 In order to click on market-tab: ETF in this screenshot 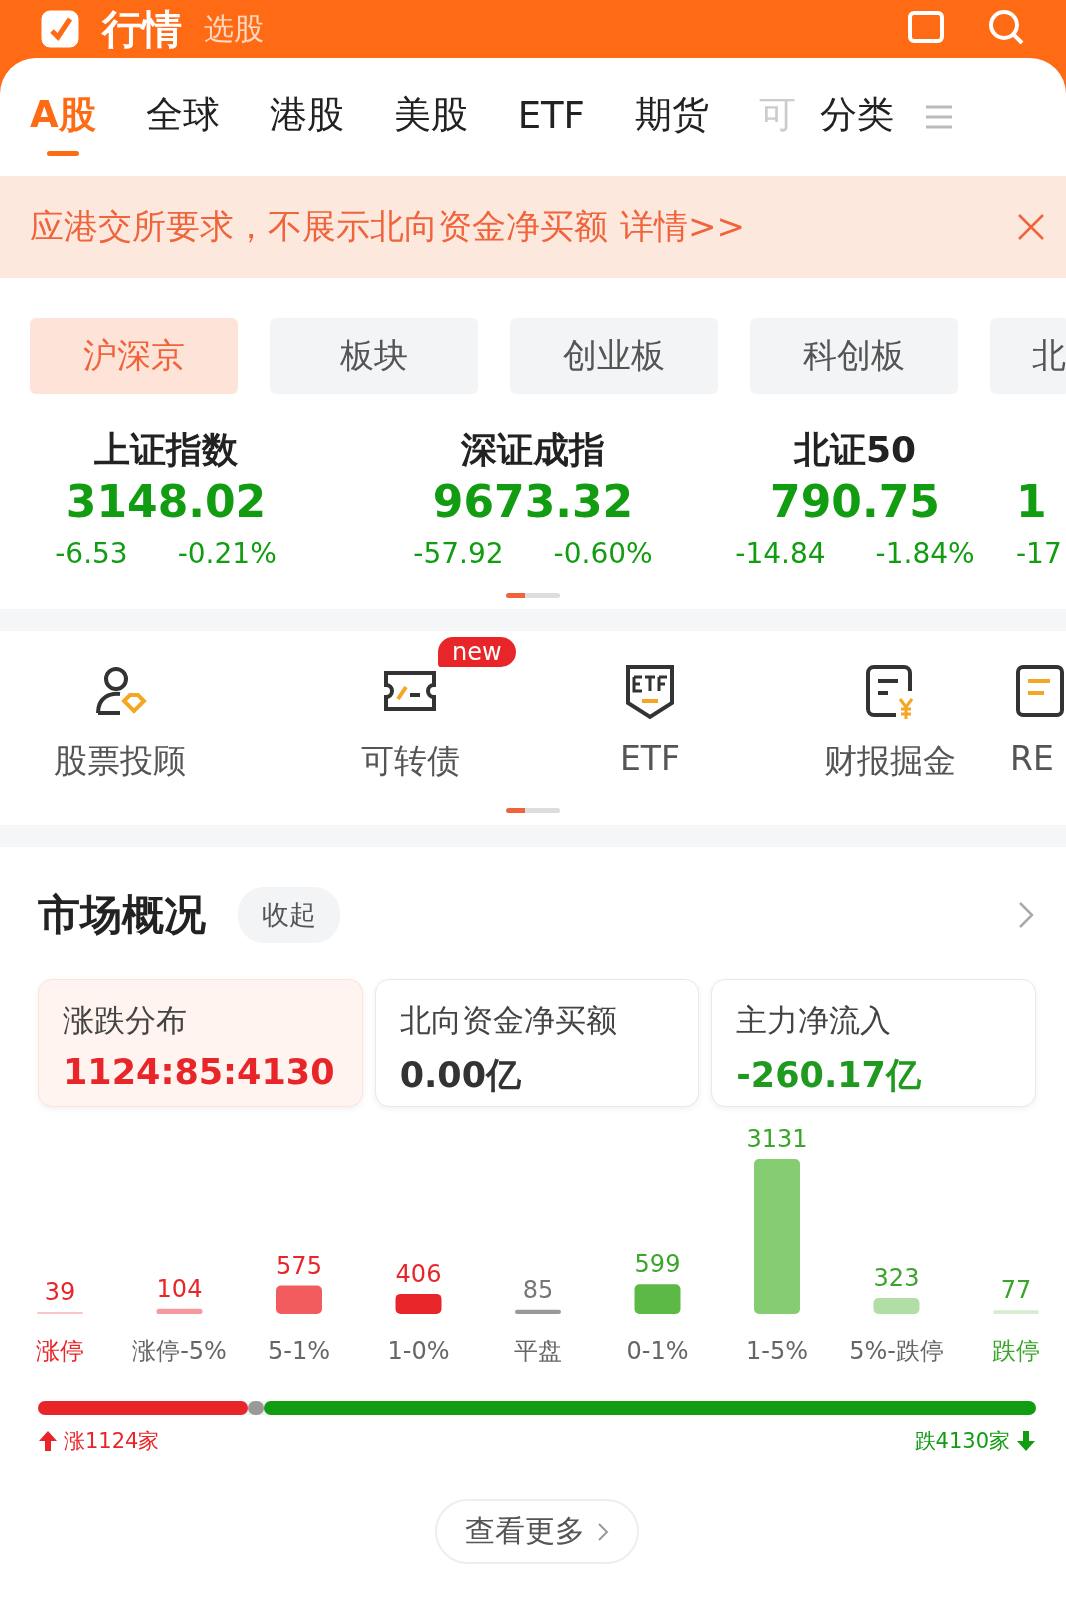, I will do `click(551, 117)`.